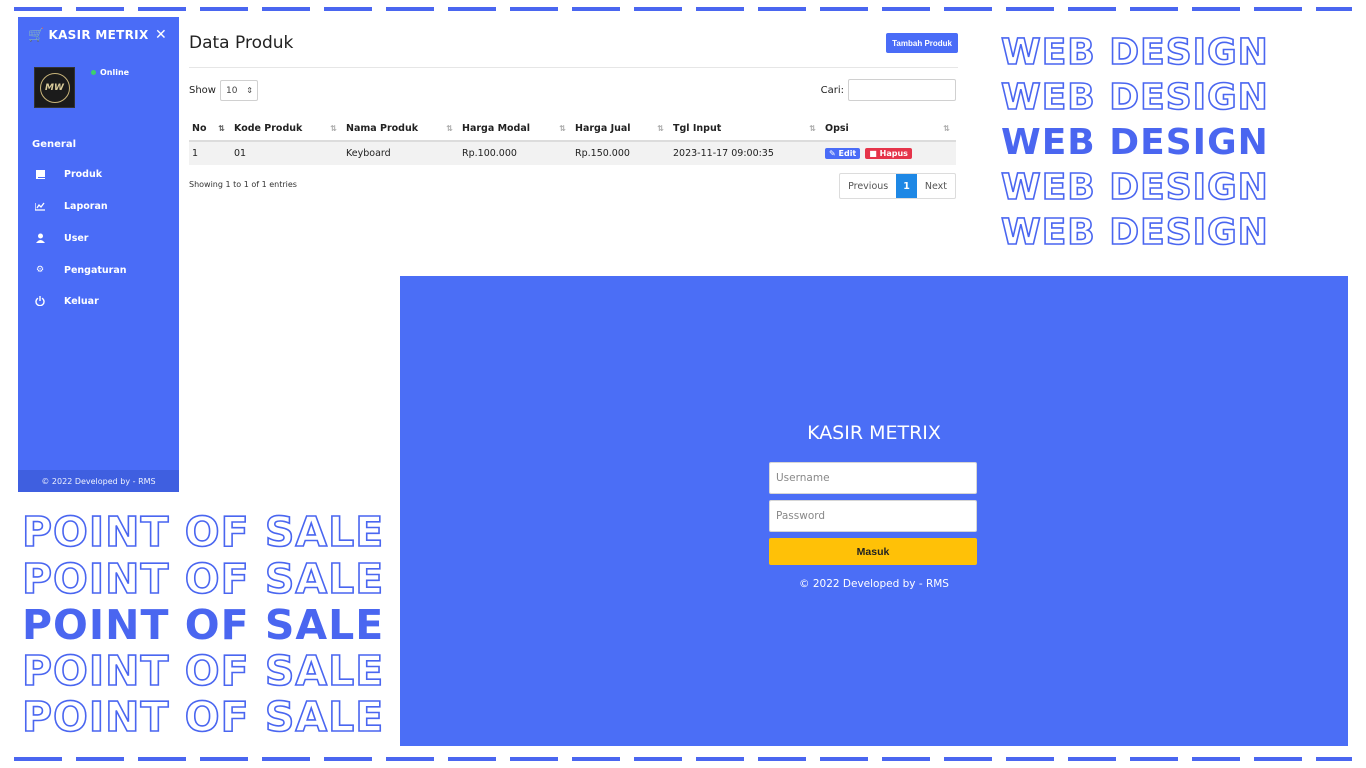  I want to click on column-label: Harga Modal, so click(496, 128).